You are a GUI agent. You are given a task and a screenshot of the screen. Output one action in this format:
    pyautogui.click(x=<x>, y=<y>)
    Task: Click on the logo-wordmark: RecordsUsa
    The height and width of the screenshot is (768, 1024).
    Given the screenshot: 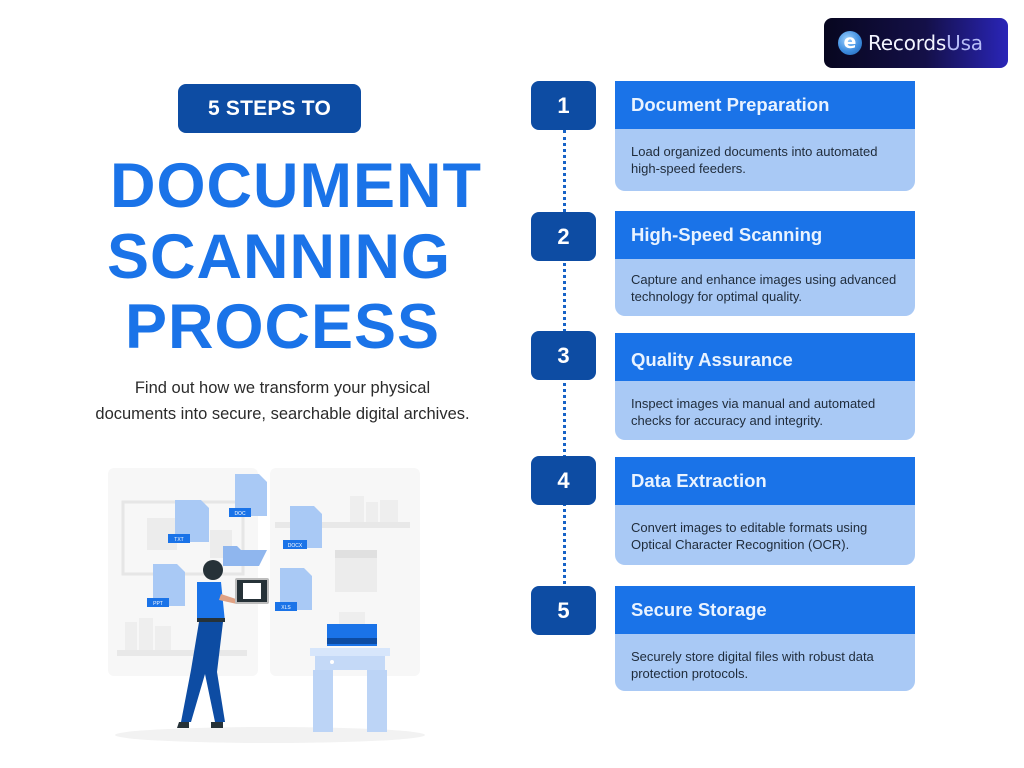 What is the action you would take?
    pyautogui.click(x=925, y=43)
    